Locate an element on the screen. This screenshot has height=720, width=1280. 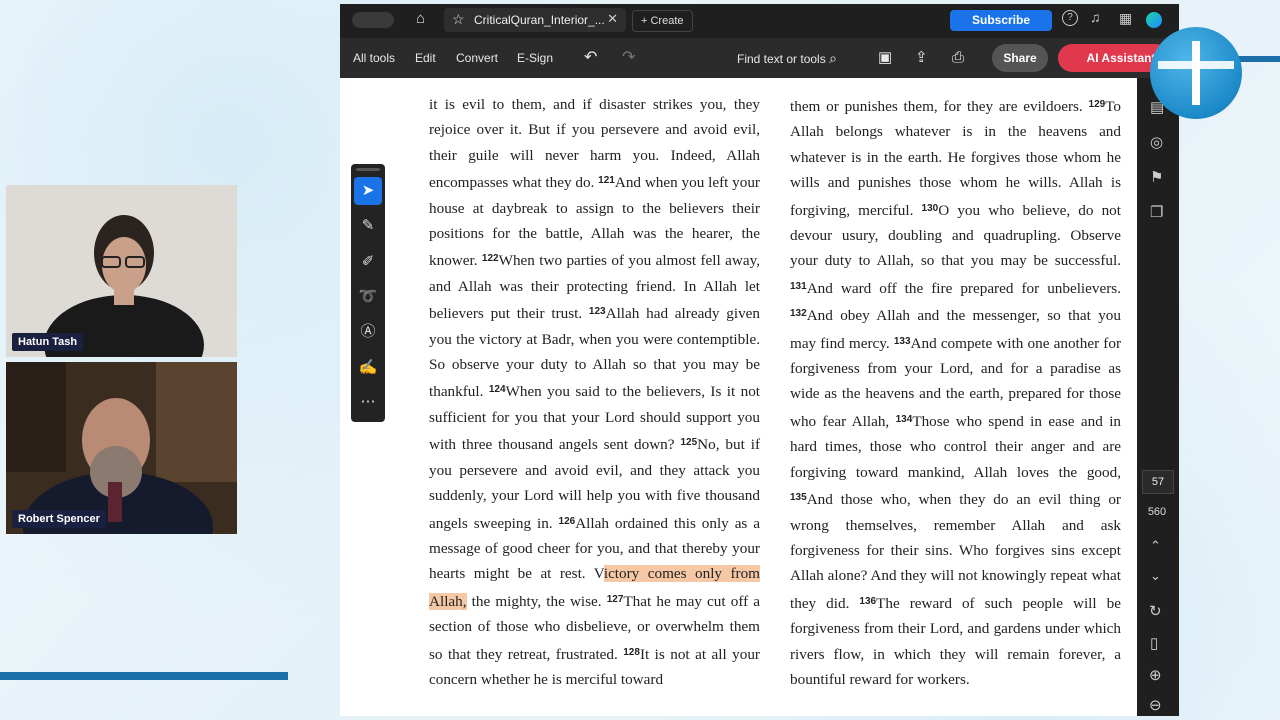
document-tab: ☆ CriticalQuran_Interior_... ✕ is located at coordinates (535, 20).